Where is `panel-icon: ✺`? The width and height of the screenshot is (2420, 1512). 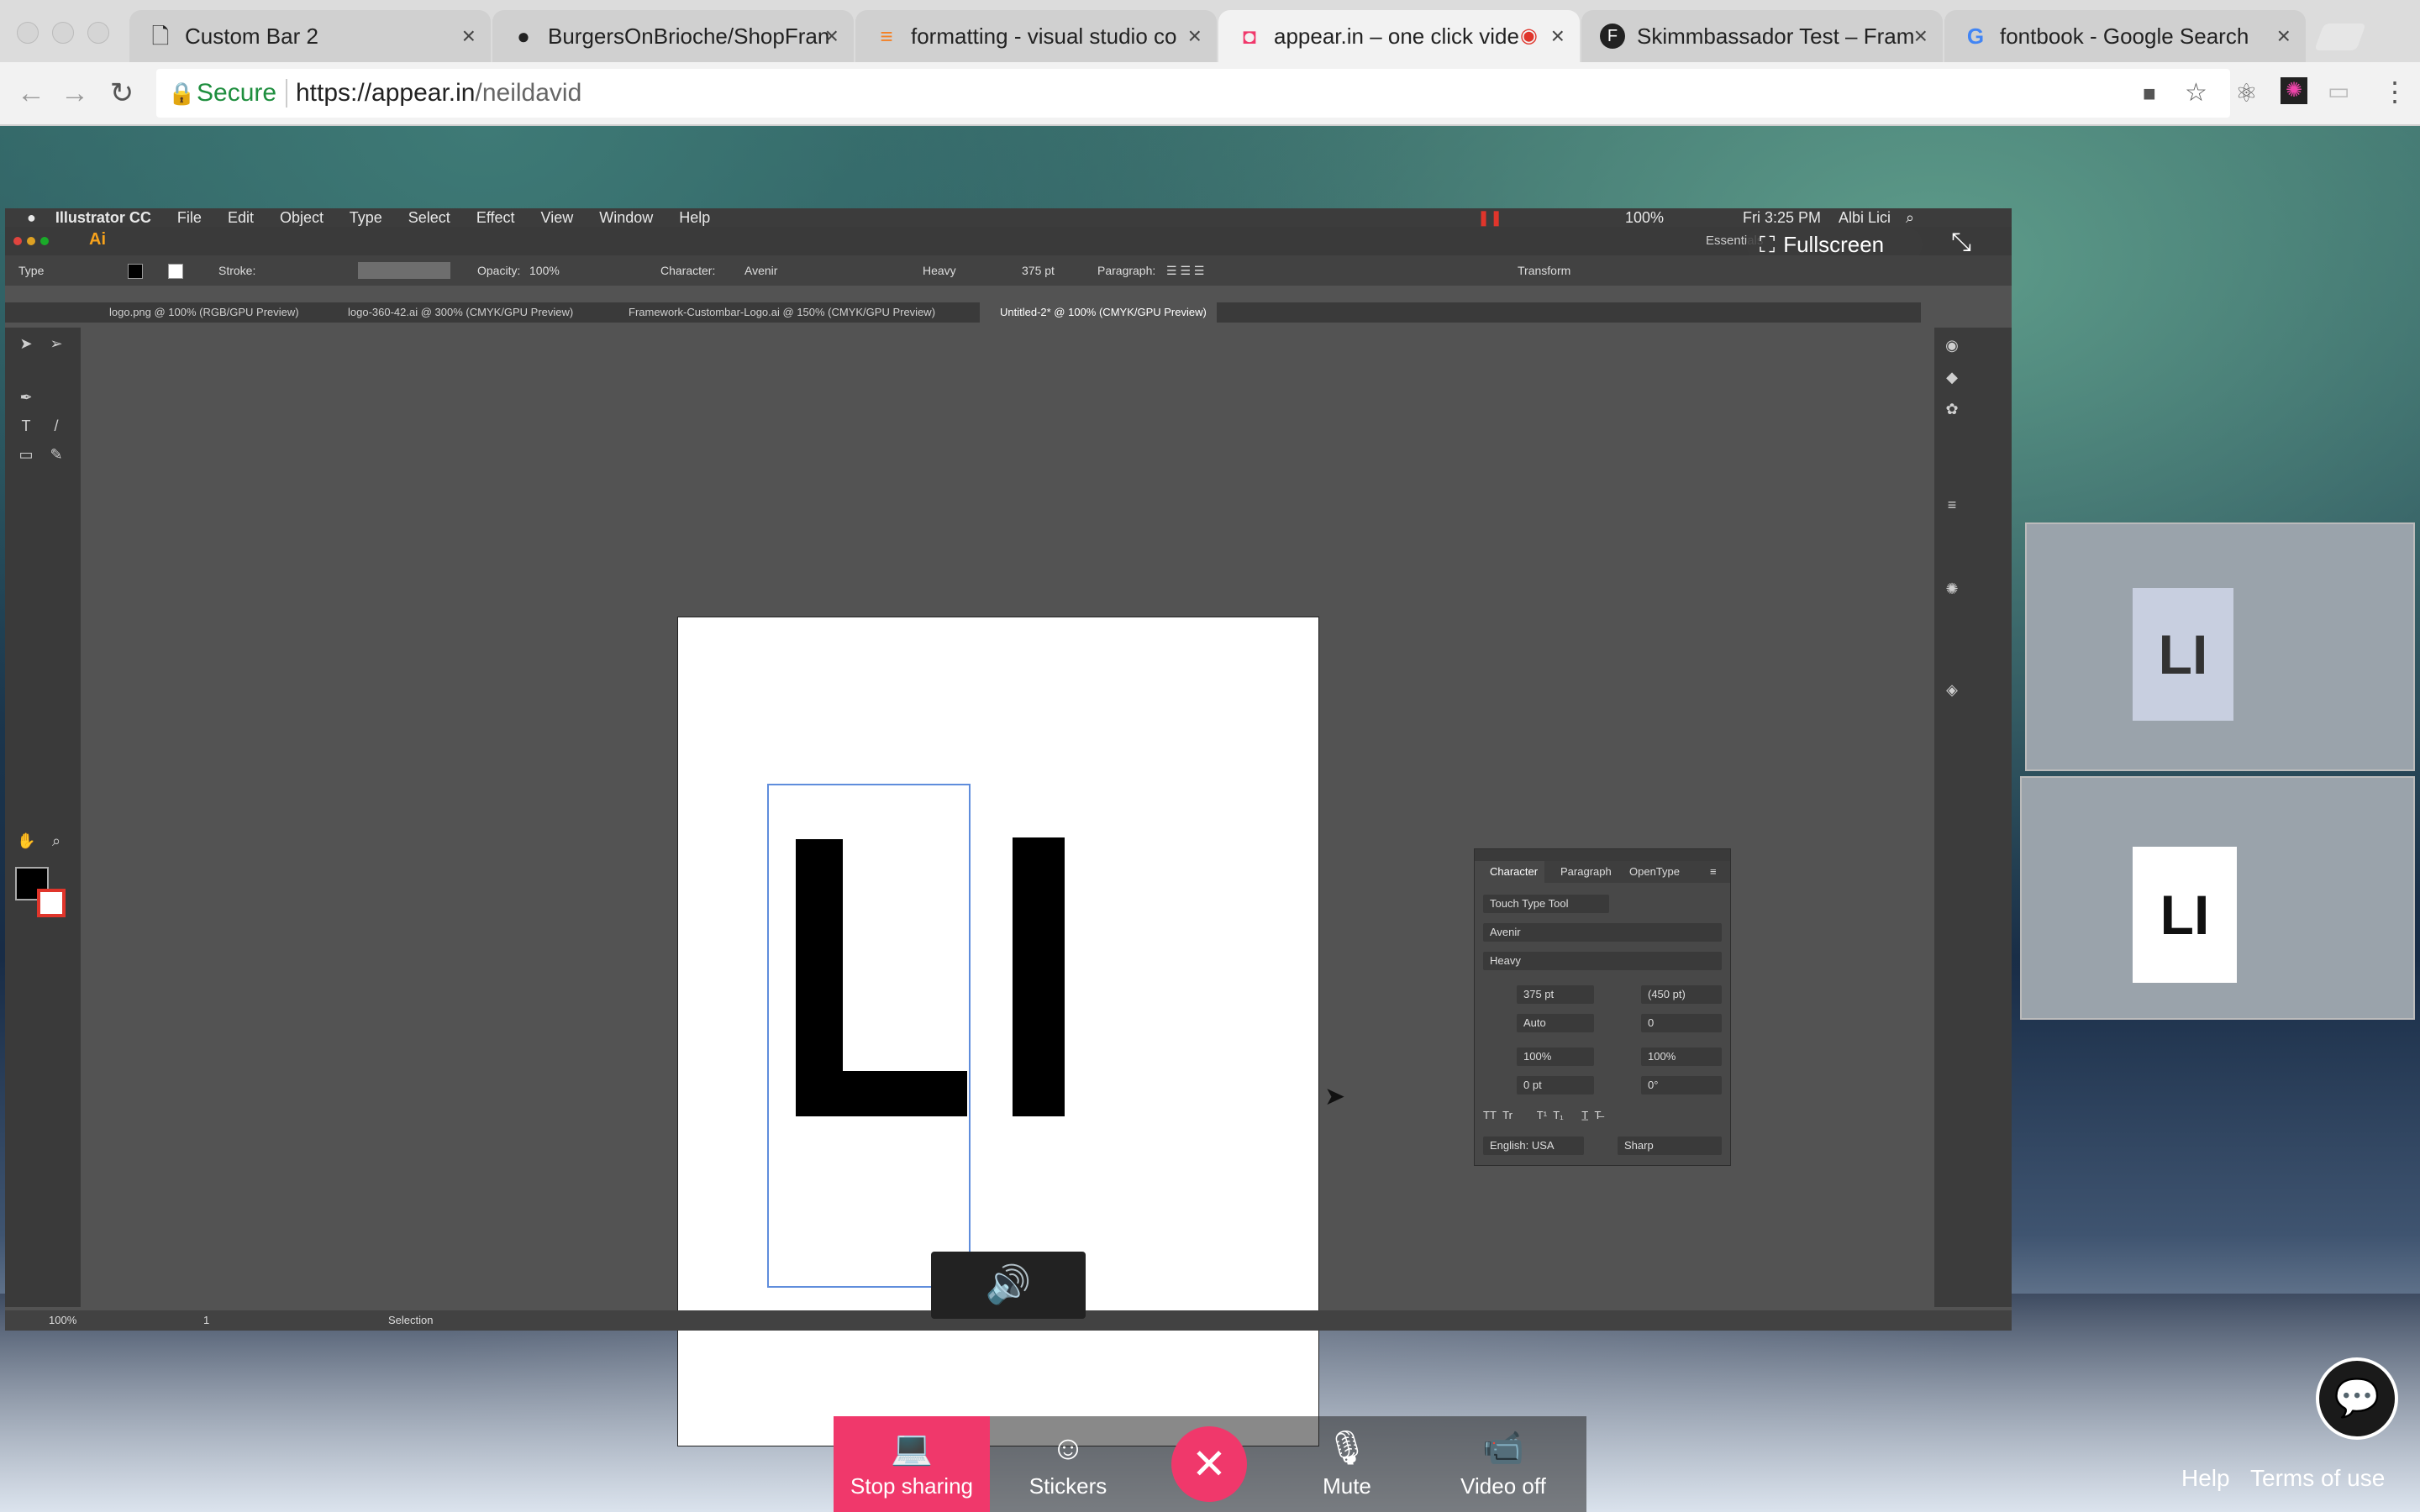 panel-icon: ✺ is located at coordinates (1952, 589).